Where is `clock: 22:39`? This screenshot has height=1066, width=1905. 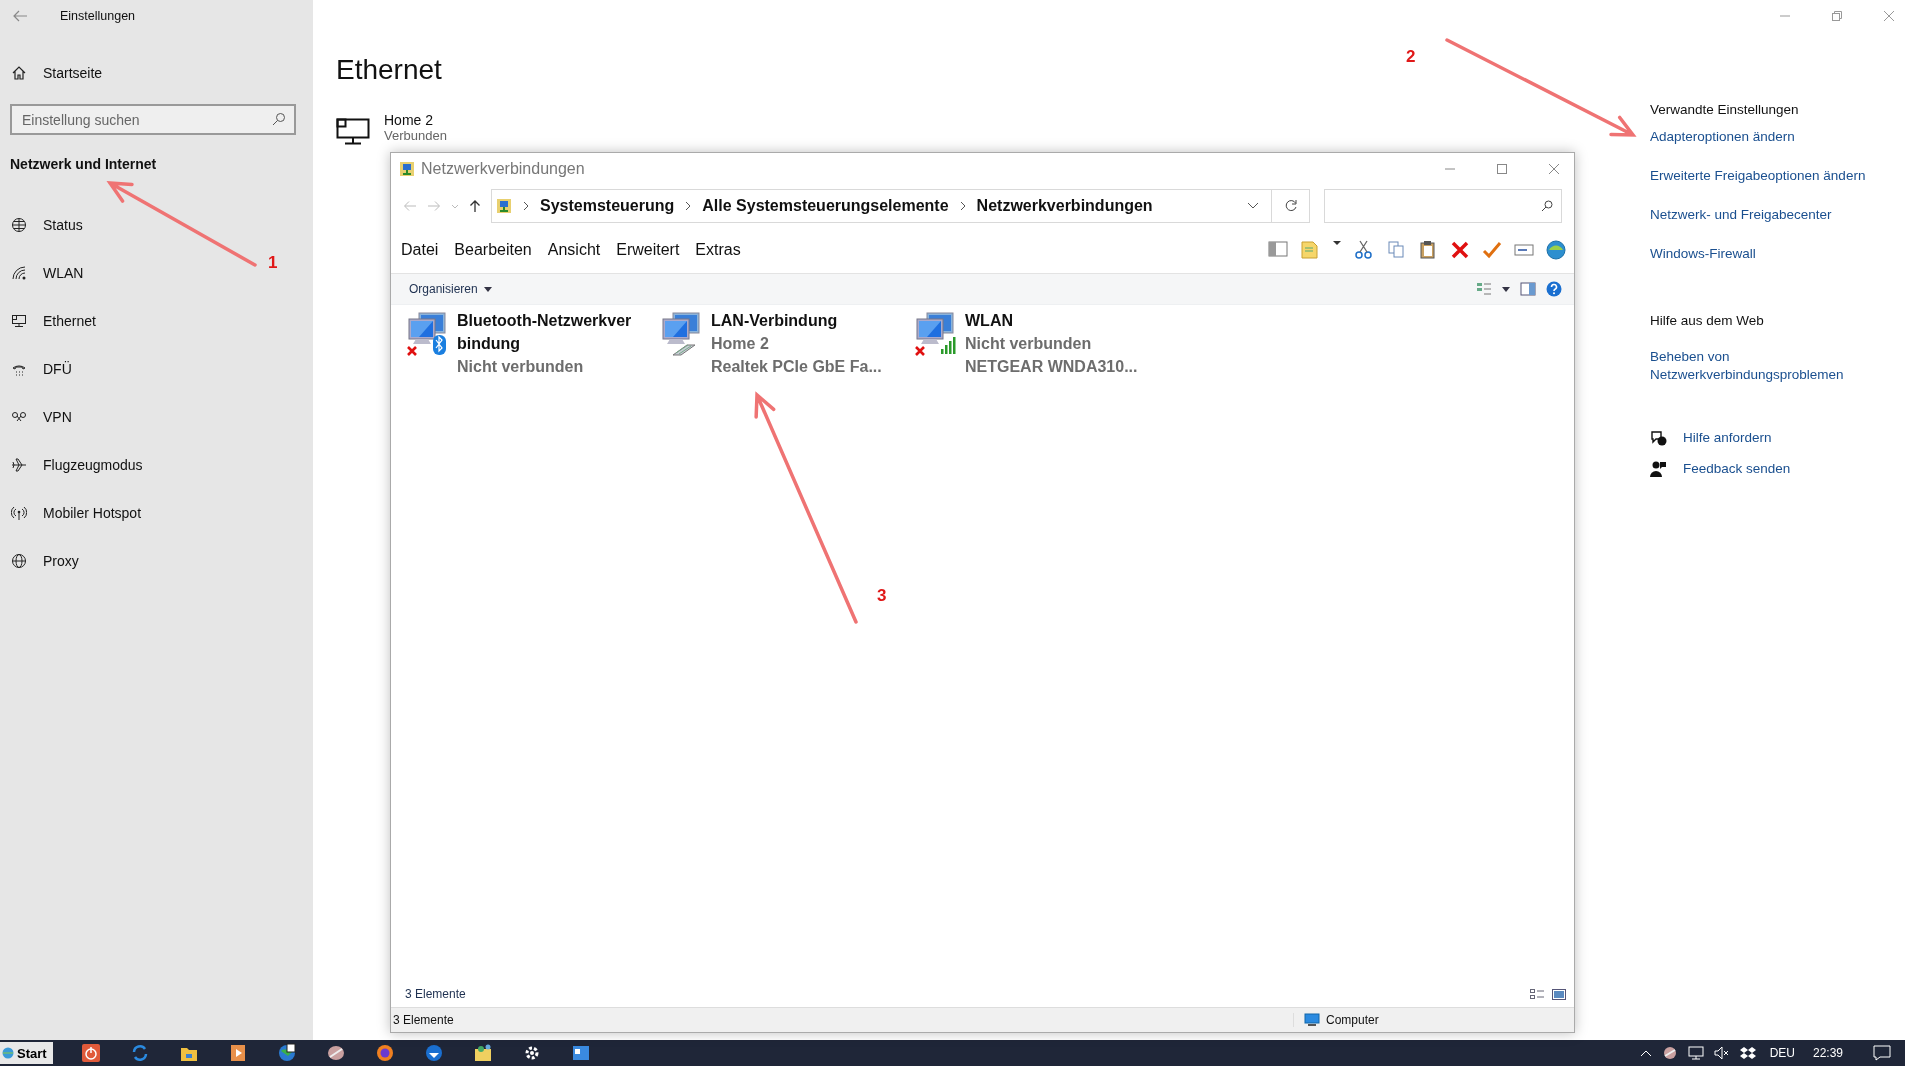 clock: 22:39 is located at coordinates (1827, 1053).